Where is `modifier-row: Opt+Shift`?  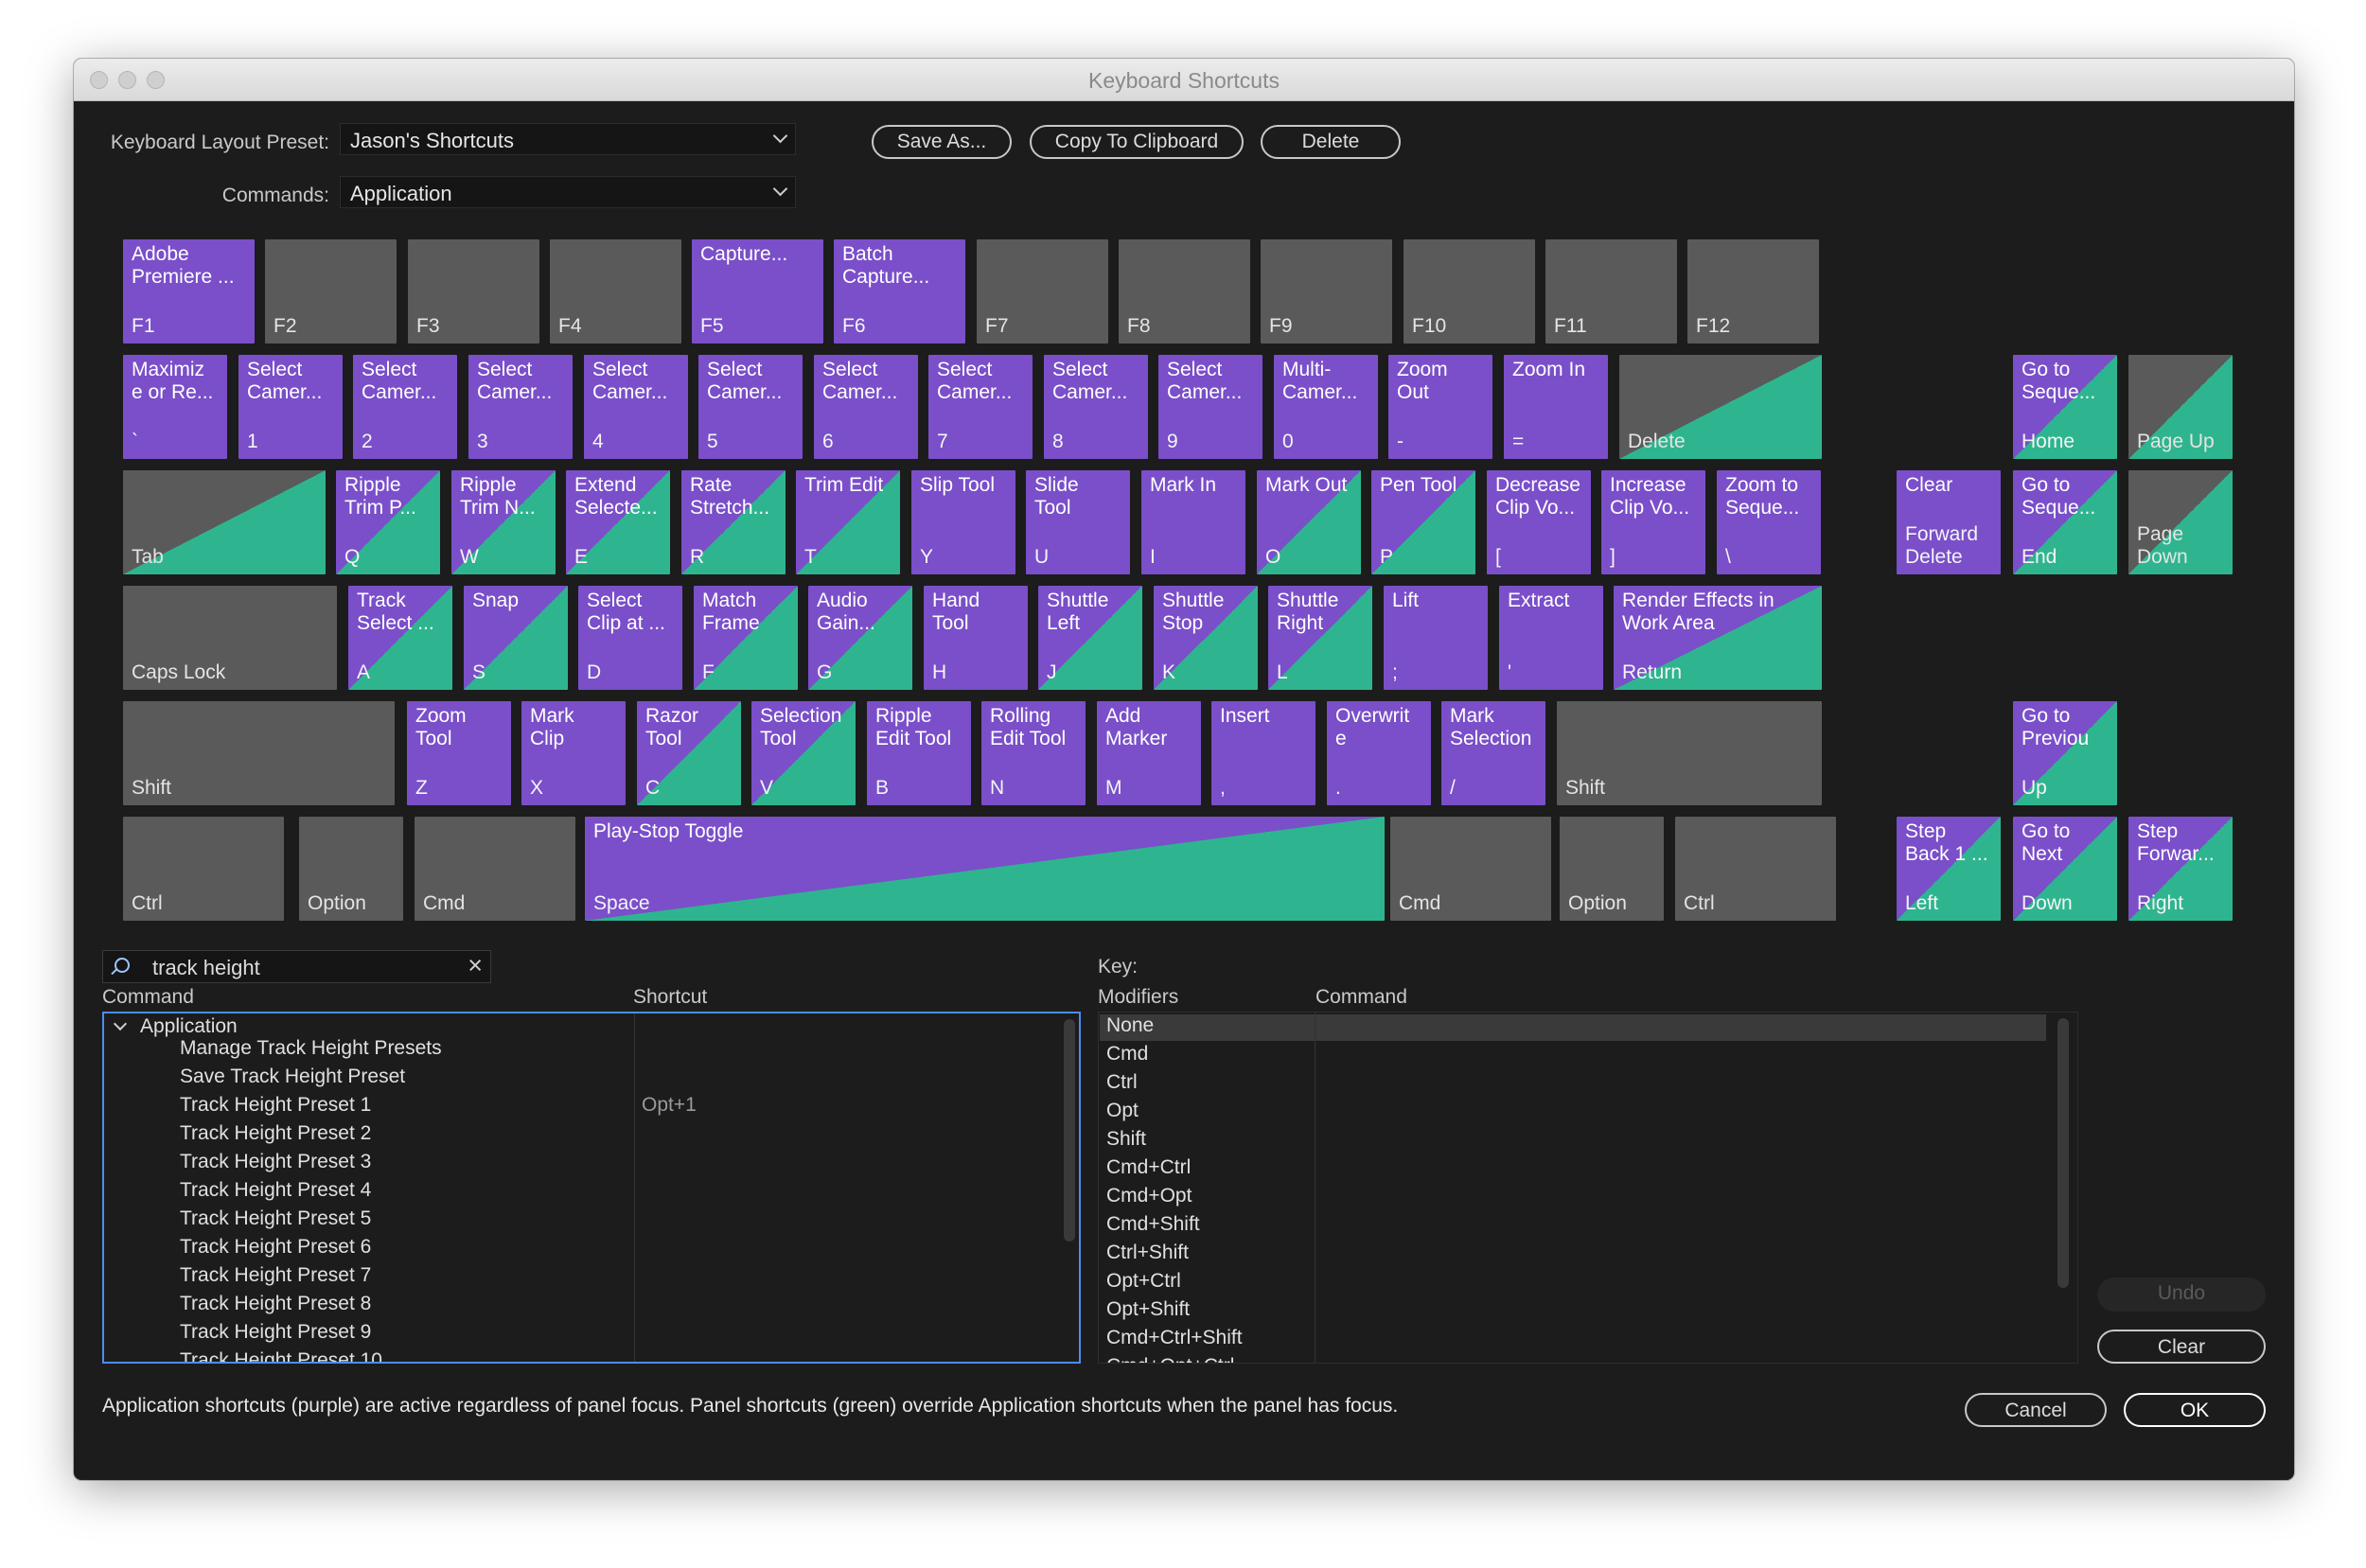 modifier-row: Opt+Shift is located at coordinates (1148, 1312).